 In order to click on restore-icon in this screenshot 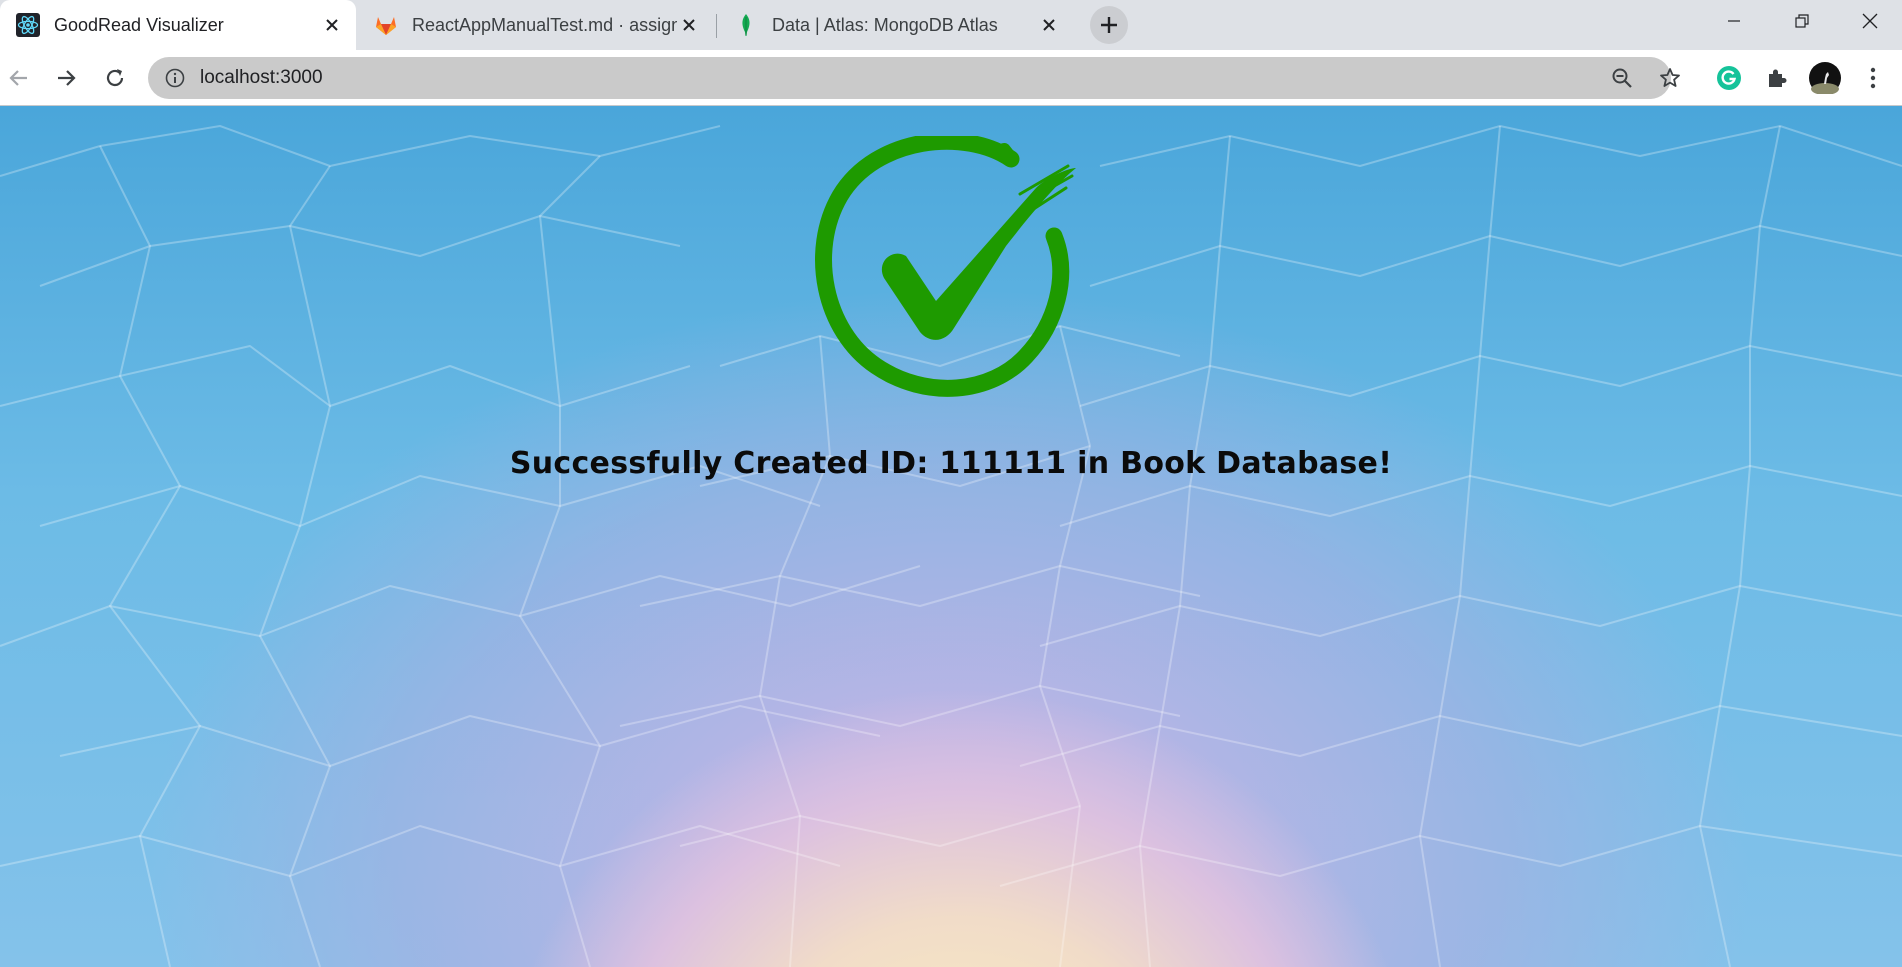, I will do `click(1802, 21)`.